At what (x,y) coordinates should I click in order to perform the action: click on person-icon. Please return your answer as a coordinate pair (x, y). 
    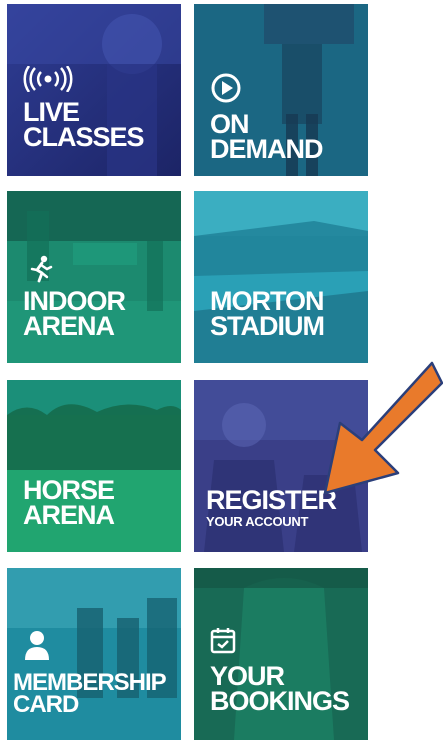
    Looking at the image, I should click on (37, 645).